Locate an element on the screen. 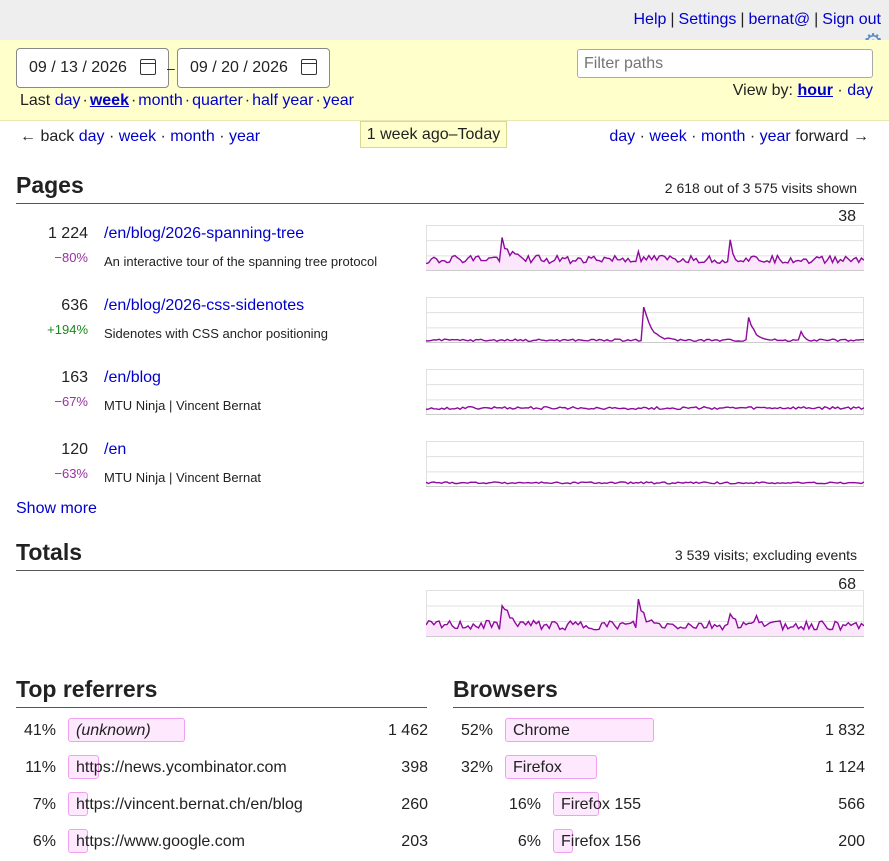 The image size is (889, 861). forward-day-link: day is located at coordinates (622, 136).